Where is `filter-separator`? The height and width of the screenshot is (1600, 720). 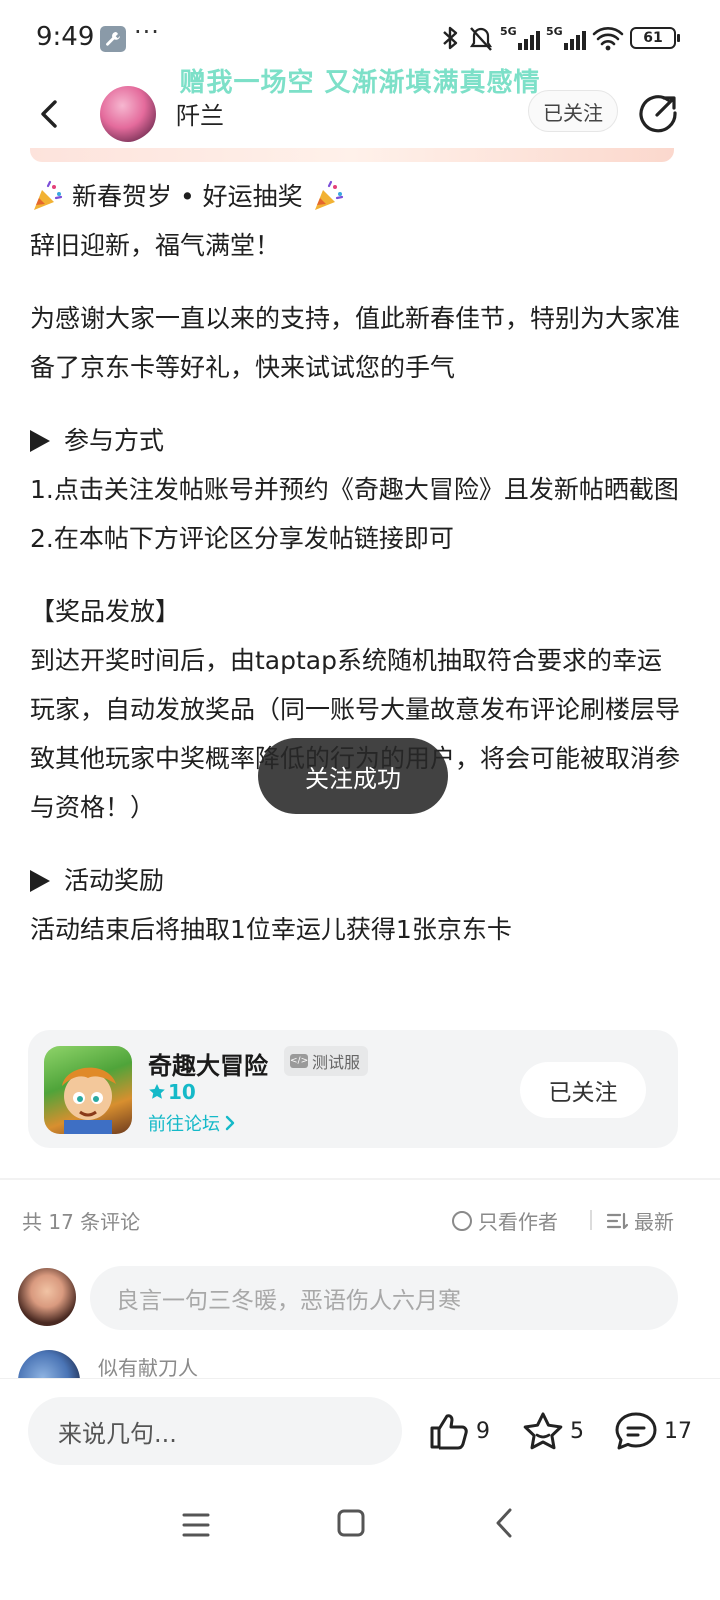 filter-separator is located at coordinates (591, 1220).